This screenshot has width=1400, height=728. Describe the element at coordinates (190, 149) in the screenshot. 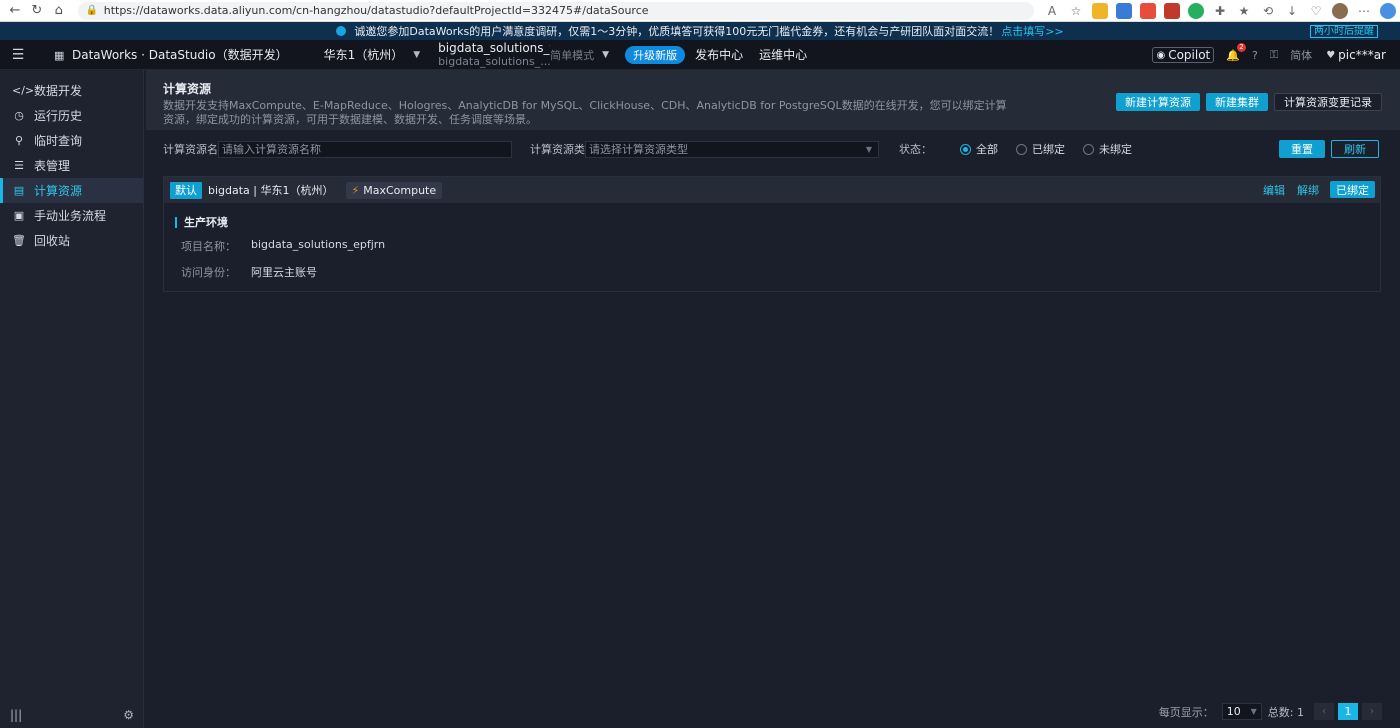

I see `name-filter-label: 计算资源名` at that location.